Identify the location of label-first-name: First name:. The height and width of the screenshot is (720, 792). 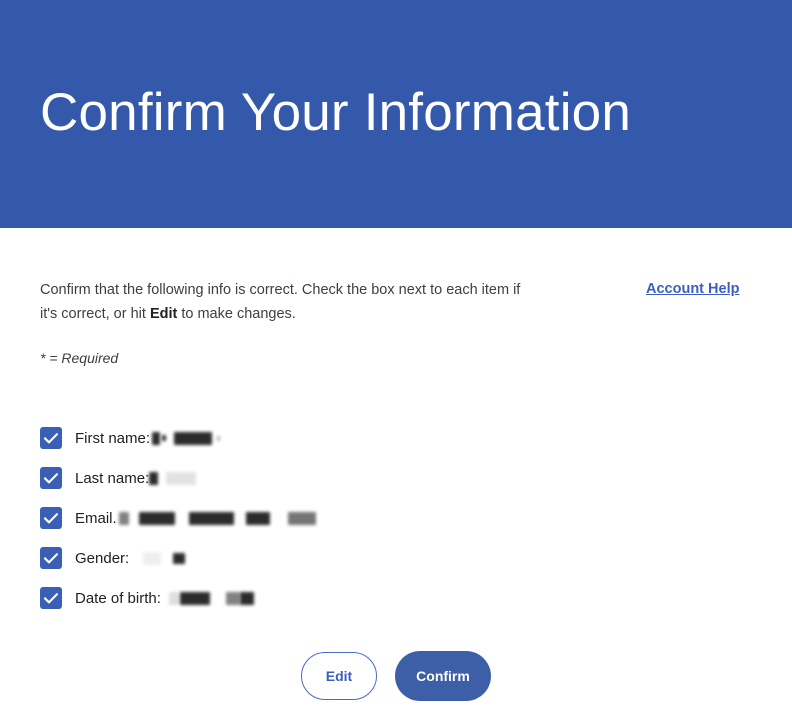
(113, 438).